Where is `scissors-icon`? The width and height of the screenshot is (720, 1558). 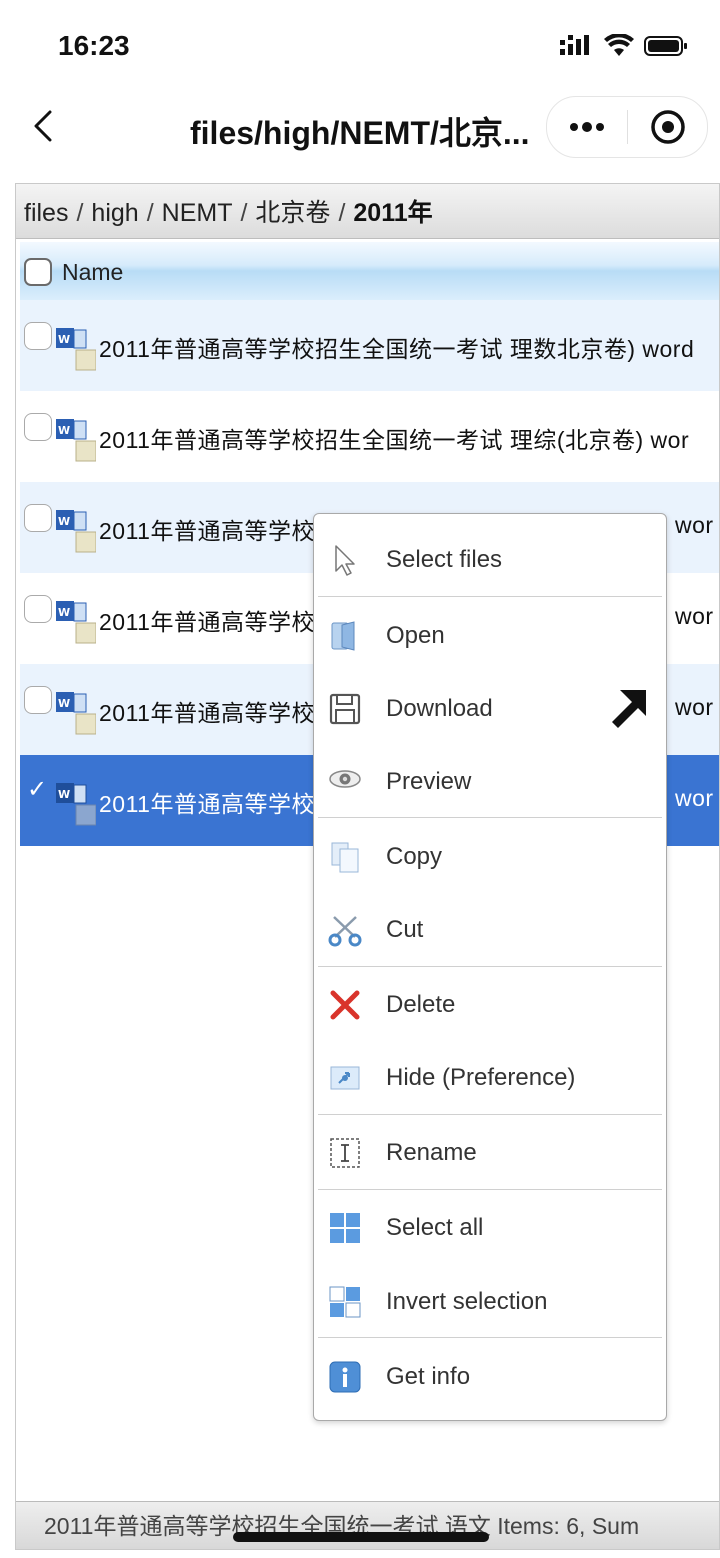 scissors-icon is located at coordinates (345, 931).